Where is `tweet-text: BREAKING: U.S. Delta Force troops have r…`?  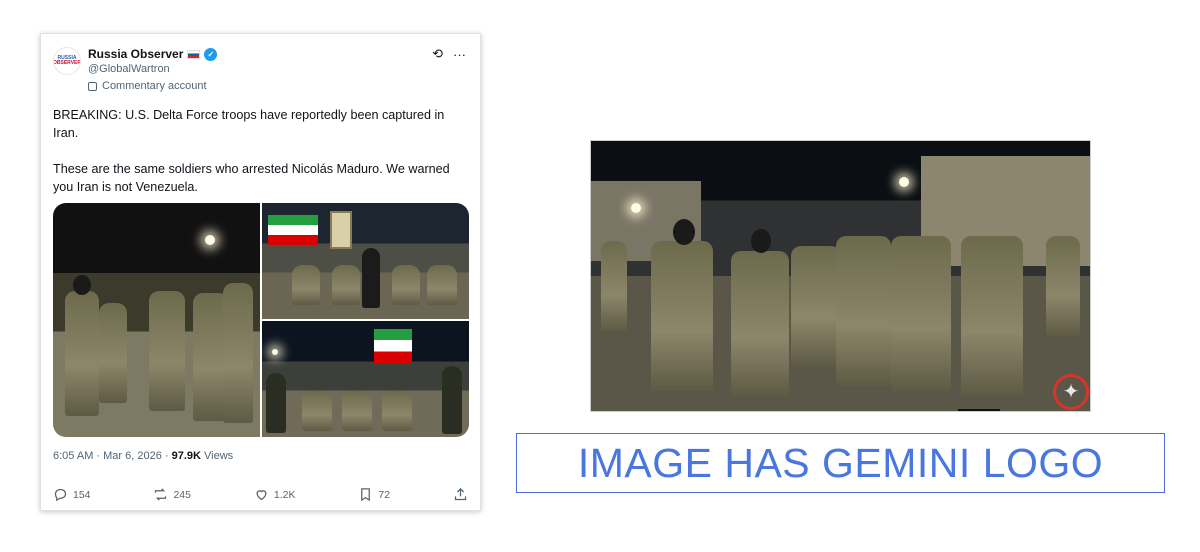 tweet-text: BREAKING: U.S. Delta Force troops have r… is located at coordinates (260, 160).